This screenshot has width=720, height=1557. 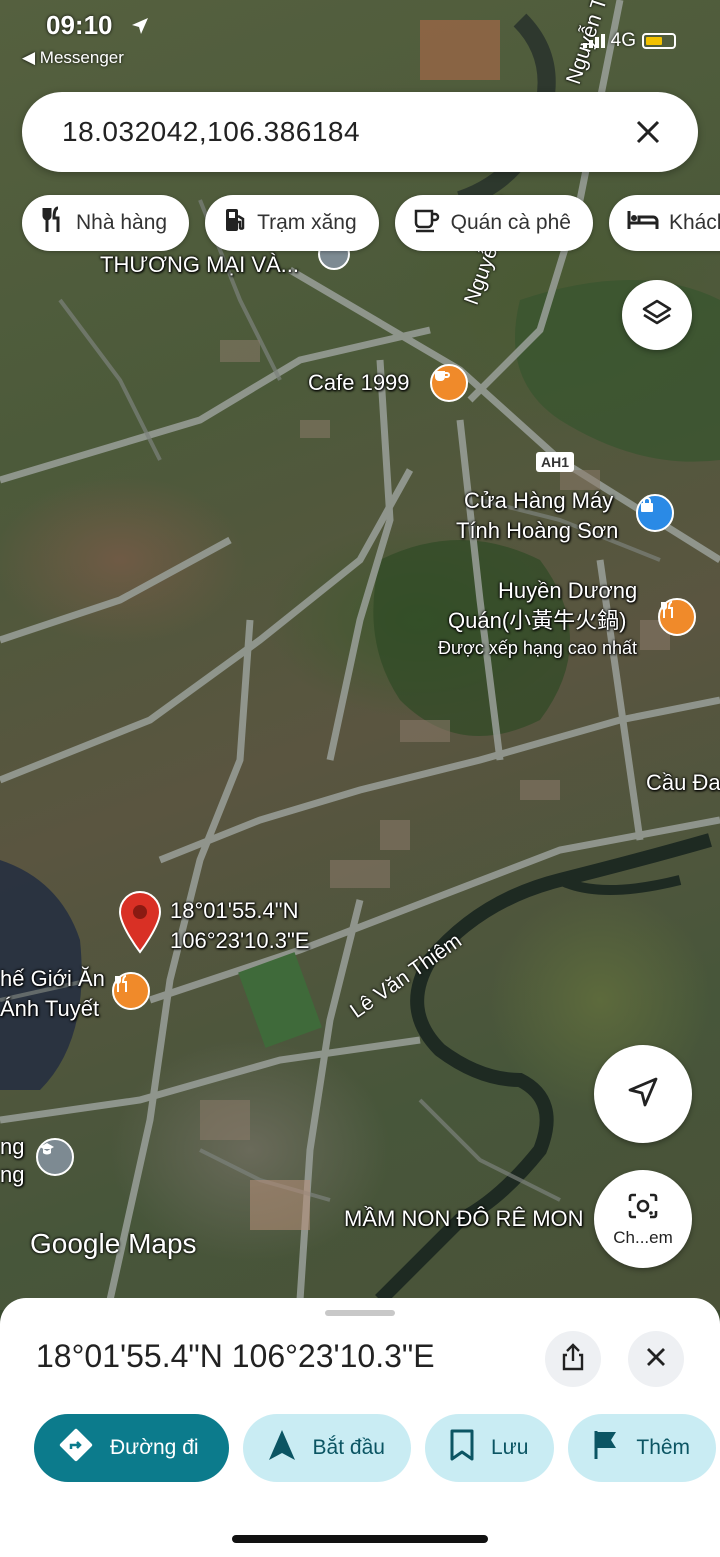 What do you see at coordinates (282, 1448) in the screenshot?
I see `navigation-arrow-icon` at bounding box center [282, 1448].